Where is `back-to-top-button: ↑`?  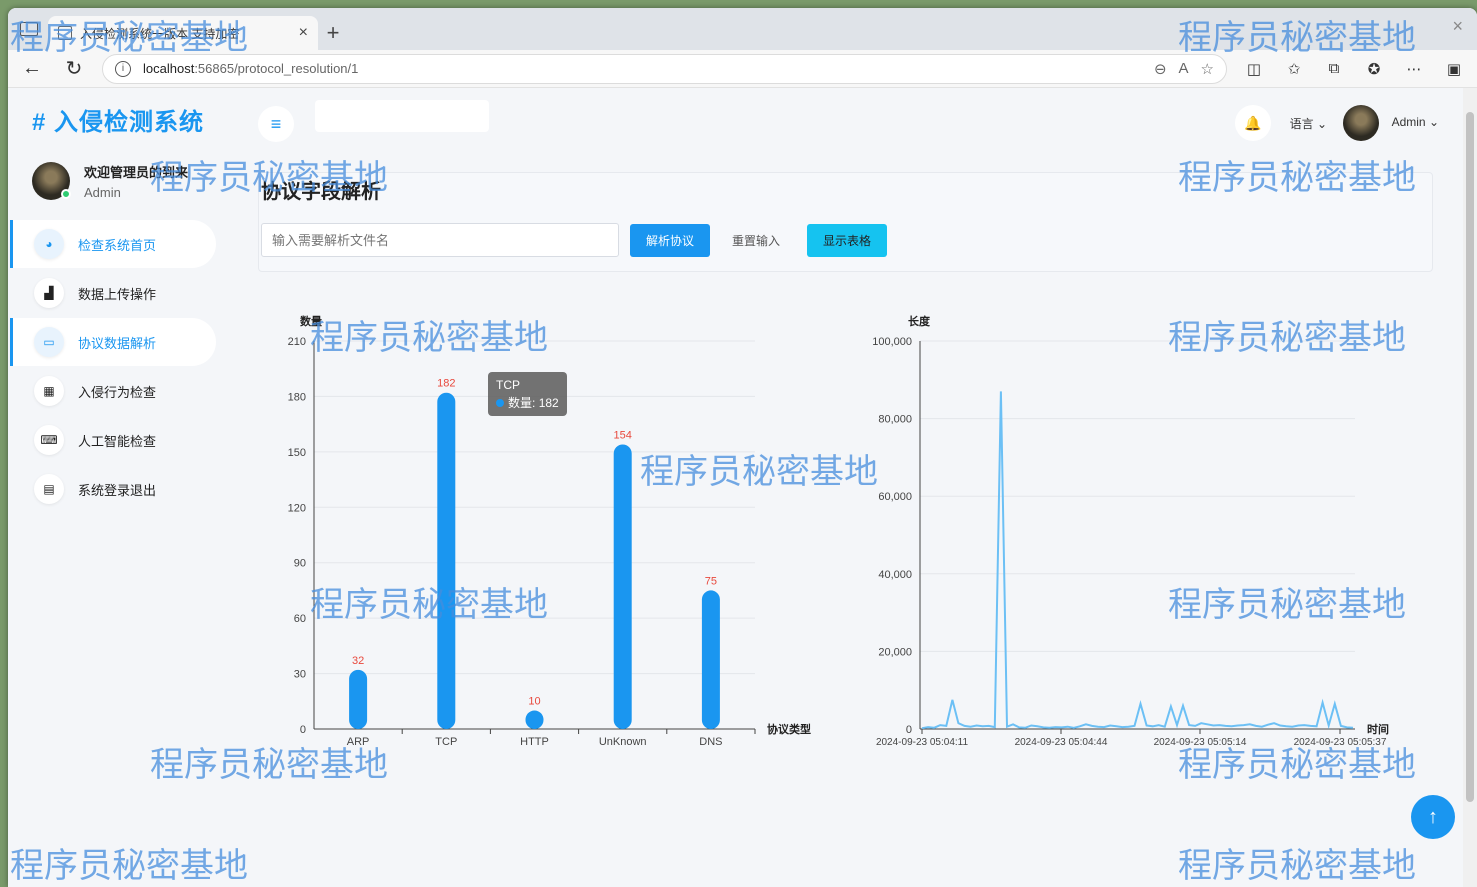 back-to-top-button: ↑ is located at coordinates (1433, 817).